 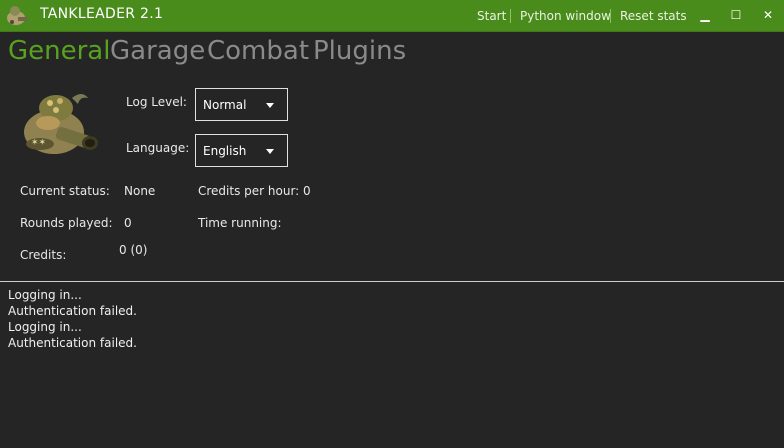 I want to click on log-level-label: Log Level:, so click(x=156, y=102).